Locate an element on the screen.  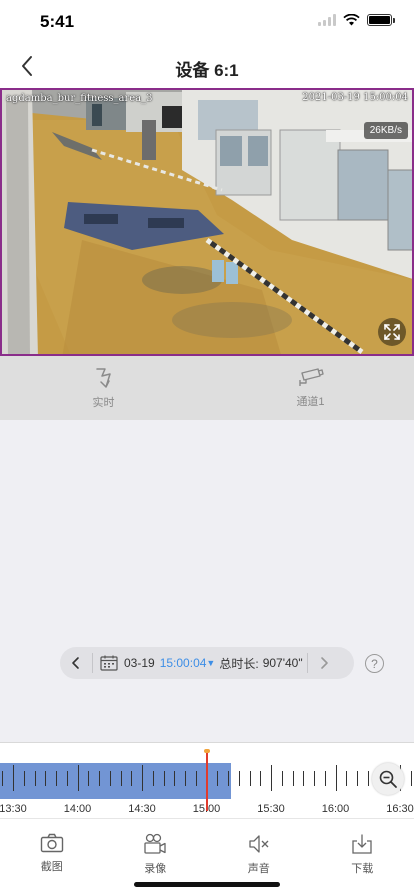
next-day-button is located at coordinates (324, 663).